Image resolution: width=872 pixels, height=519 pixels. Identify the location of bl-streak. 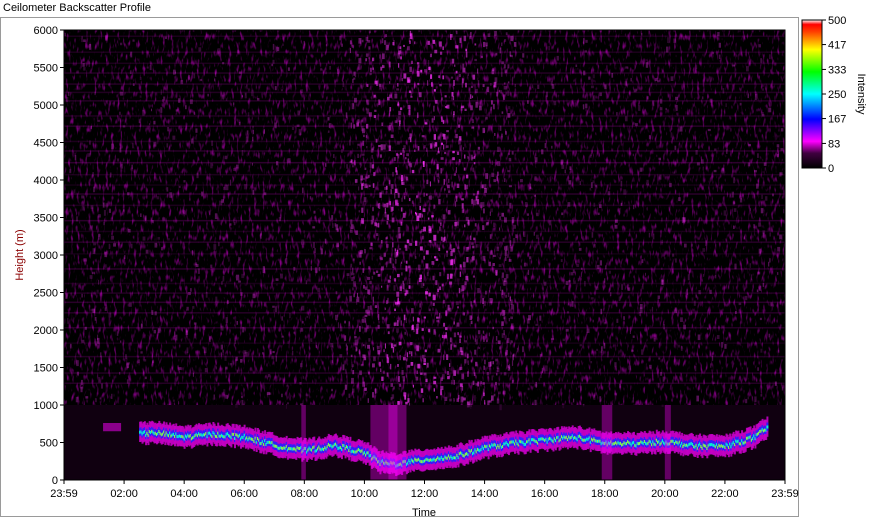
(607, 442).